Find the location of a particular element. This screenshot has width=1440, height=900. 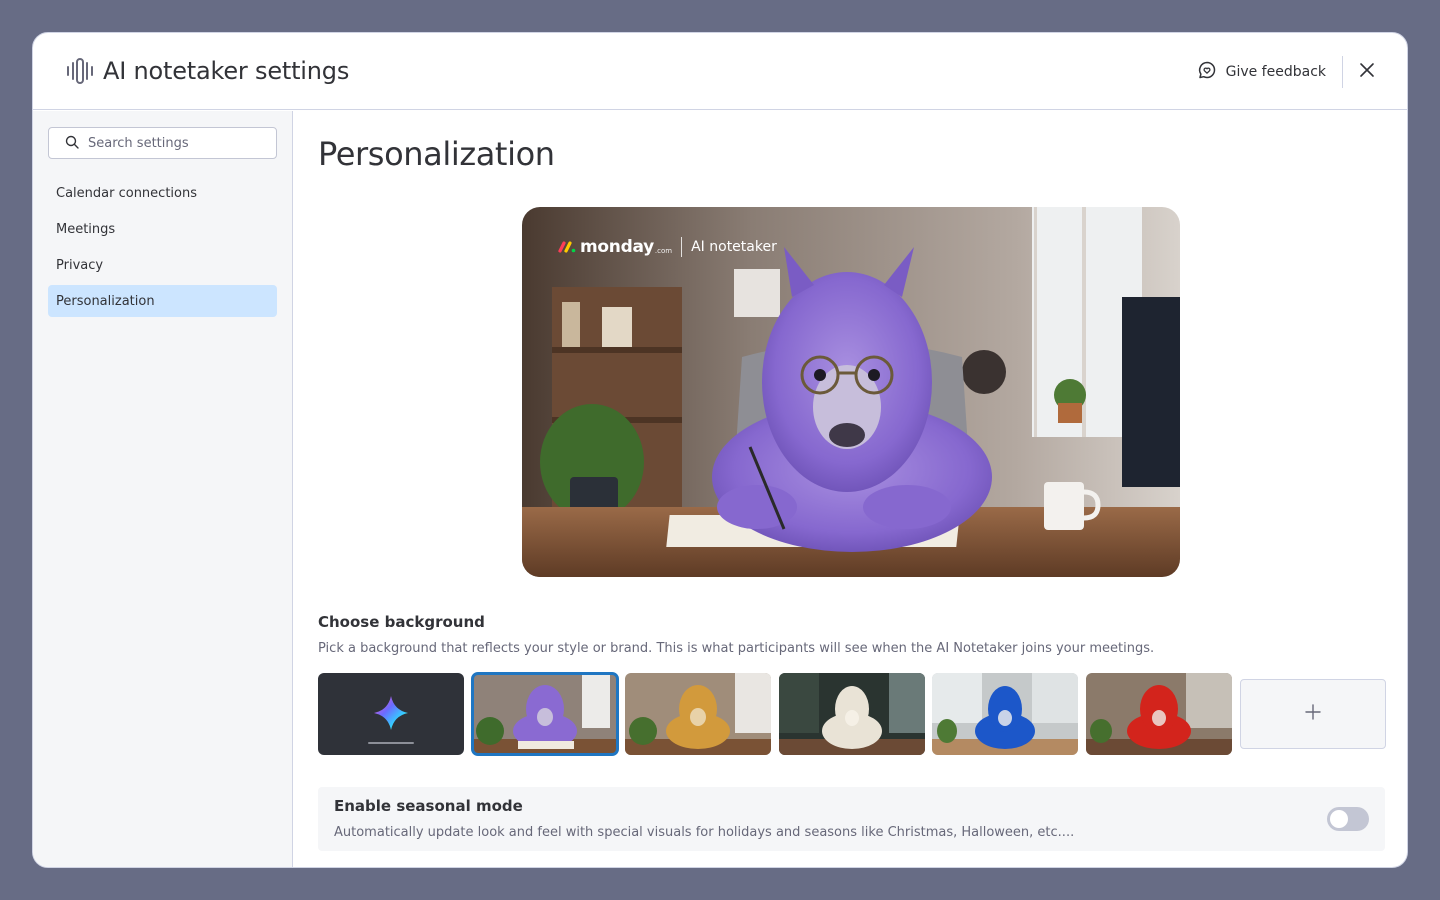

background-option-blue-llama is located at coordinates (1005, 714).